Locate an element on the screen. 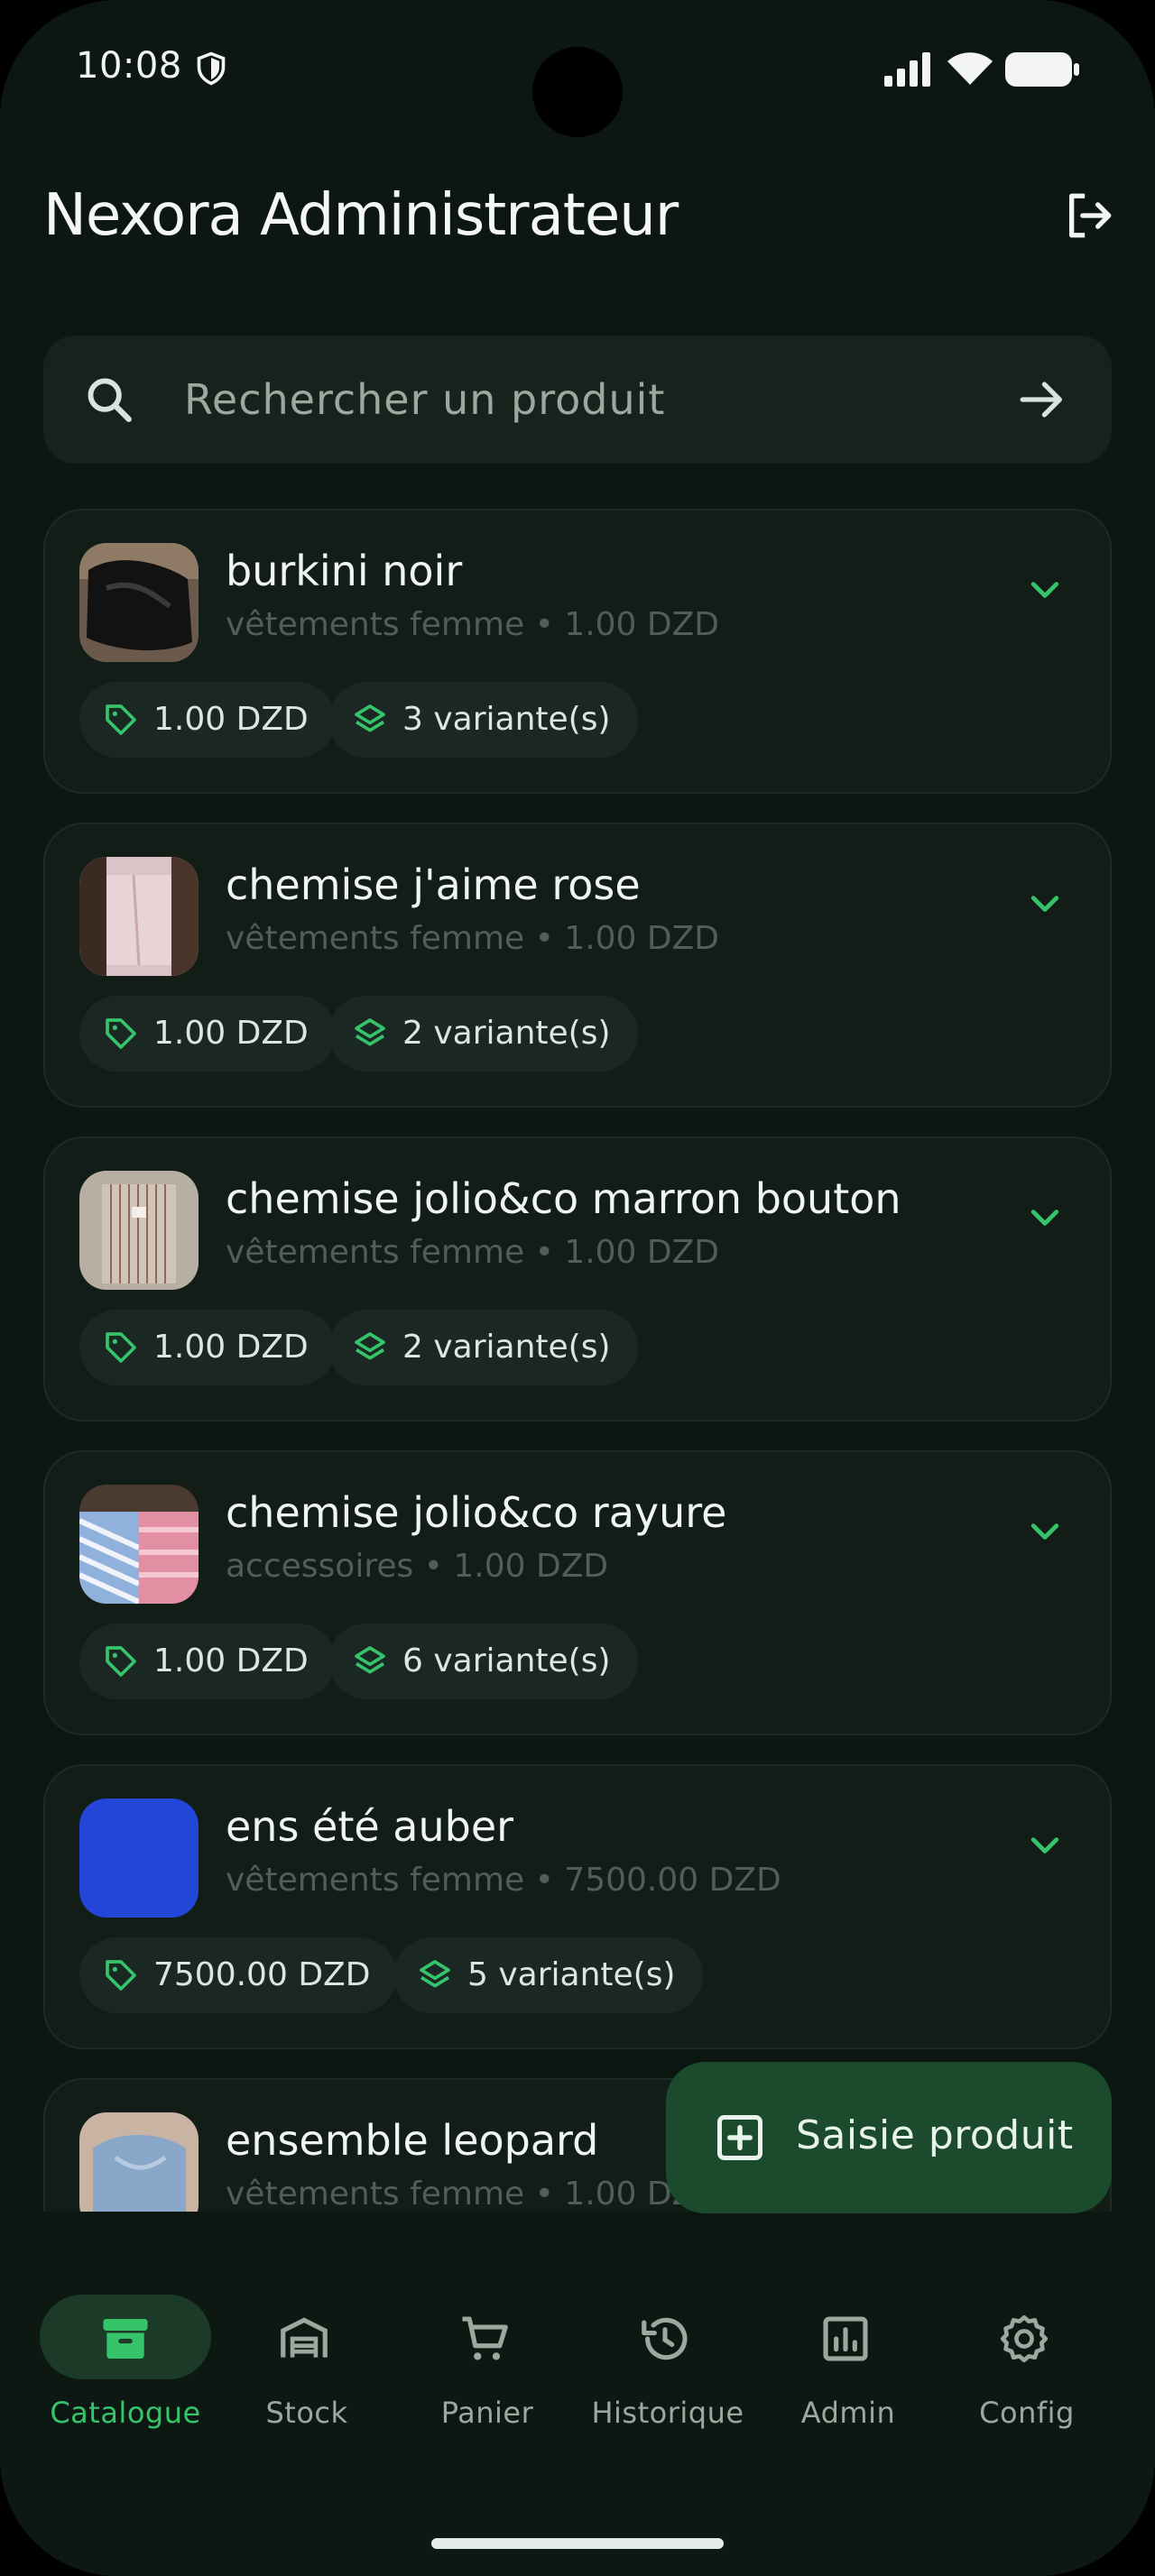  shield-icon is located at coordinates (211, 68).